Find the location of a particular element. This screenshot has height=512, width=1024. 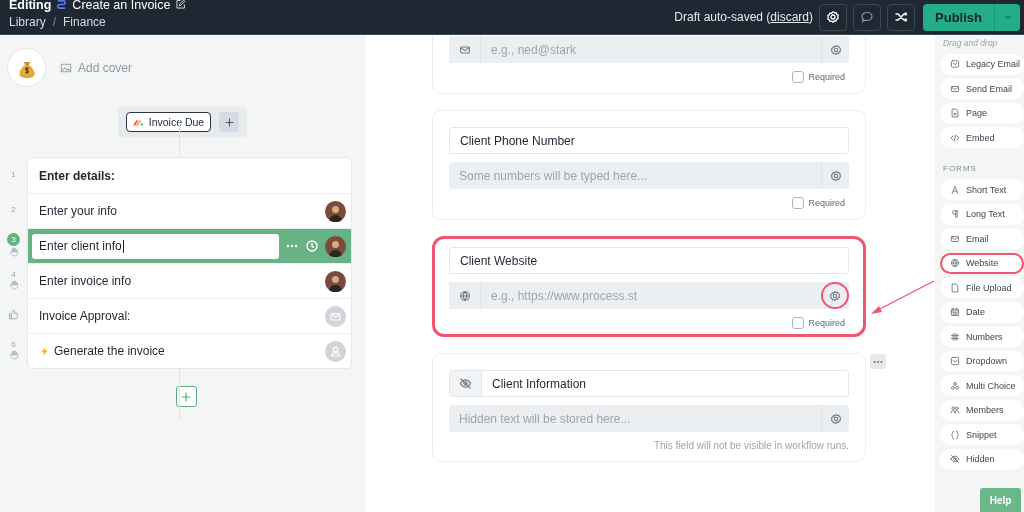

step-row: Enter details: is located at coordinates (189, 175).